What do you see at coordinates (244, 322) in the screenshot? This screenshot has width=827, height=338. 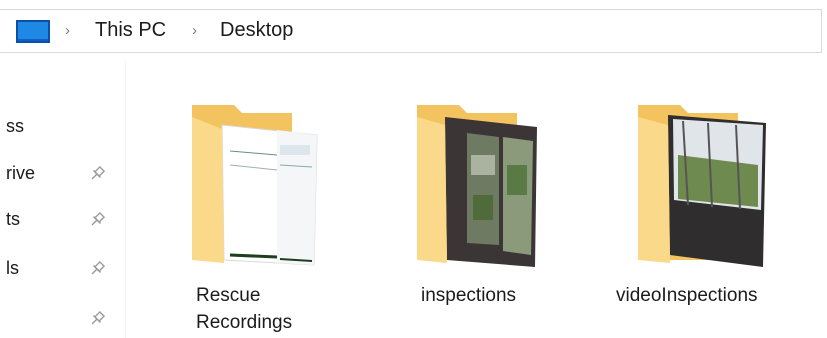 I see `folder-name-line: Recordings` at bounding box center [244, 322].